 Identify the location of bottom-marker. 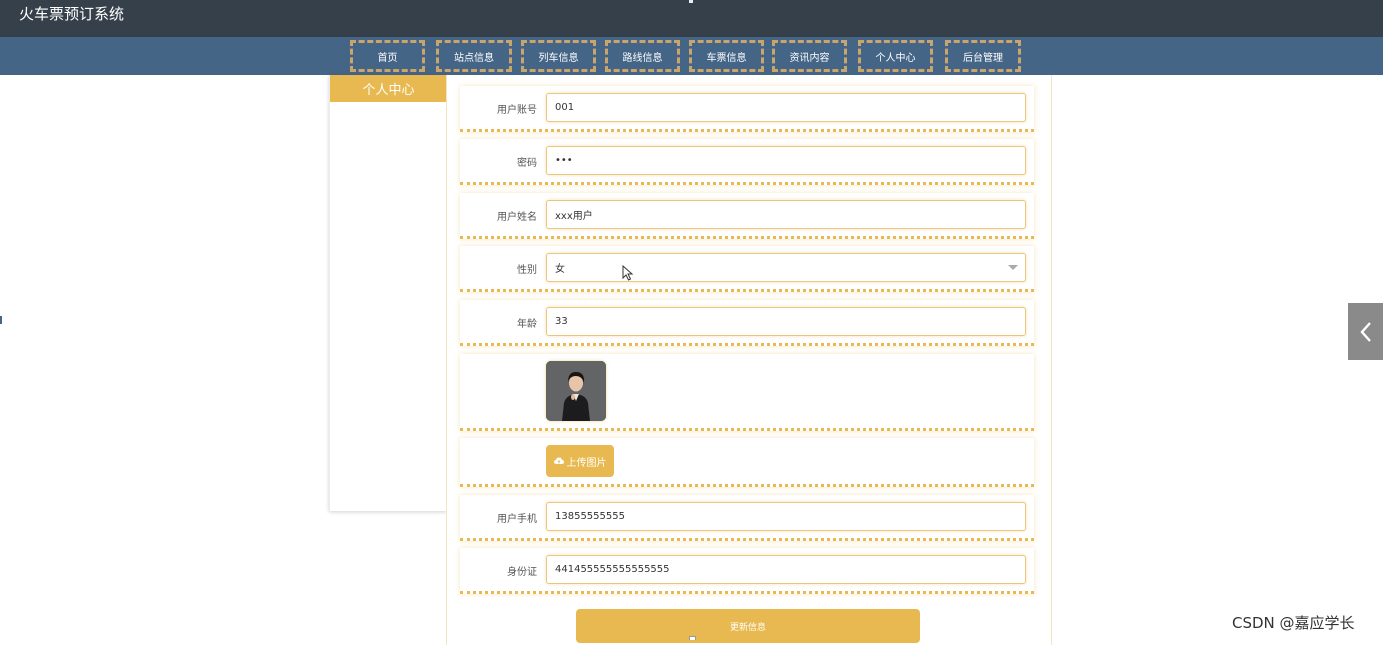
(692, 638).